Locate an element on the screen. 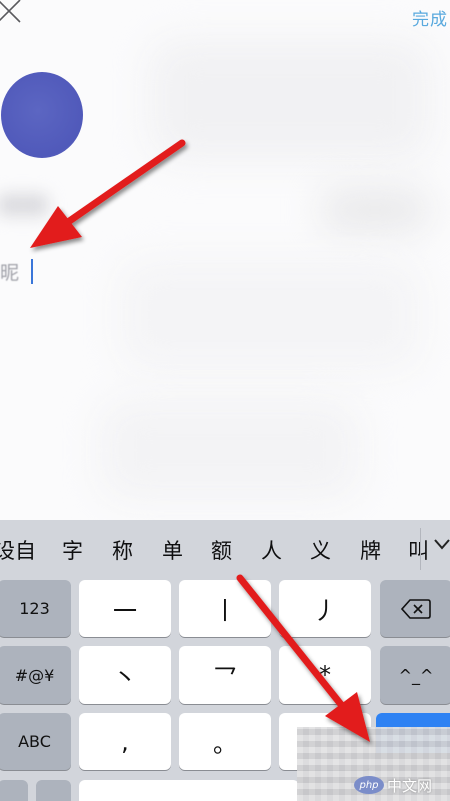 This screenshot has width=450, height=801. delete-key is located at coordinates (415, 608).